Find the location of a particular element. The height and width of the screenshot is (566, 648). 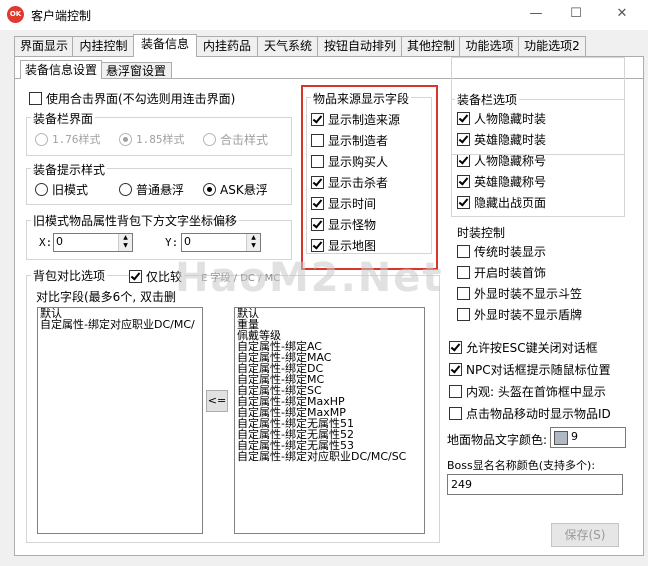

radio-style-combo-circle is located at coordinates (209, 139).